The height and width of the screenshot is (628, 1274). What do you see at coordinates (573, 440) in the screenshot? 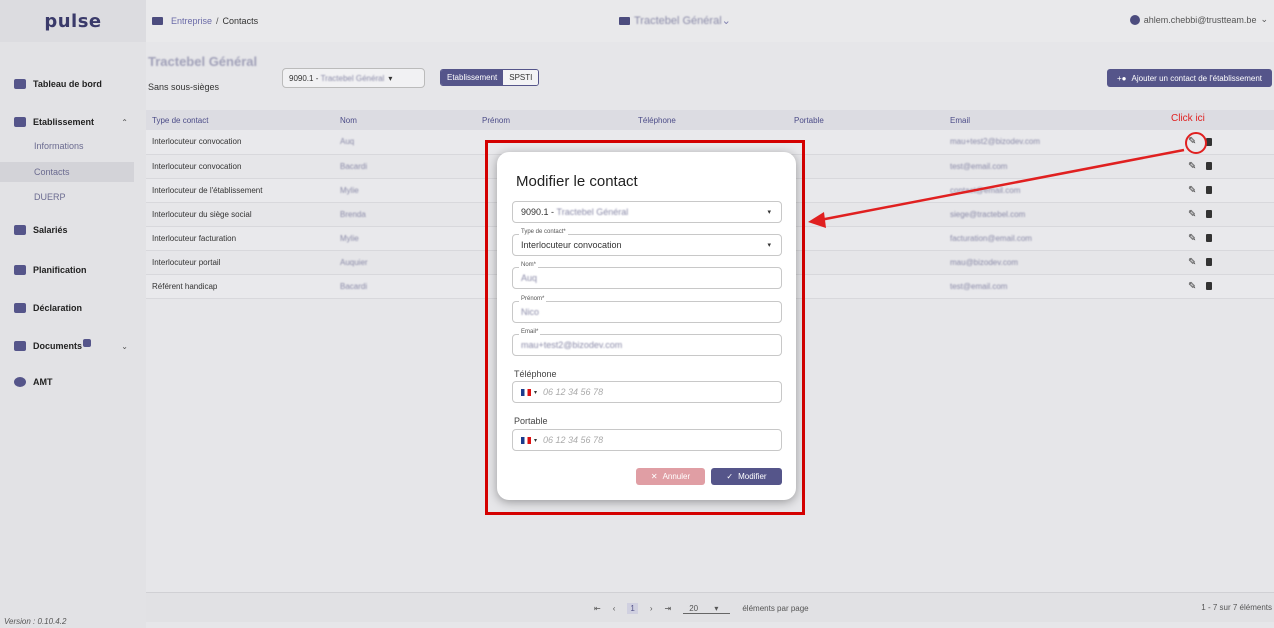
I see `portable-placeholder: 06 12 34 56 78` at bounding box center [573, 440].